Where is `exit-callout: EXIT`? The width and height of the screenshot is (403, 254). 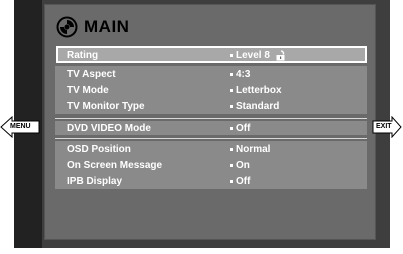 exit-callout: EXIT is located at coordinates (387, 127).